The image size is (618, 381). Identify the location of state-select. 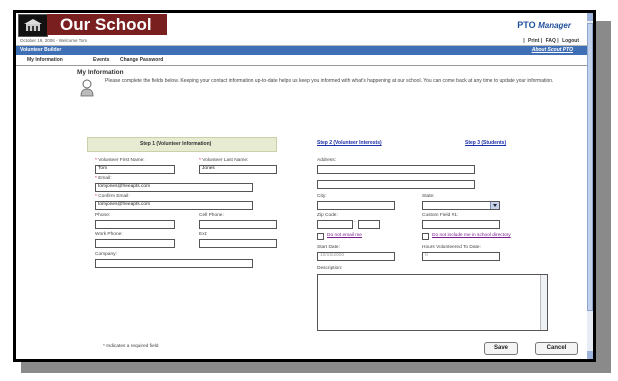
(461, 205).